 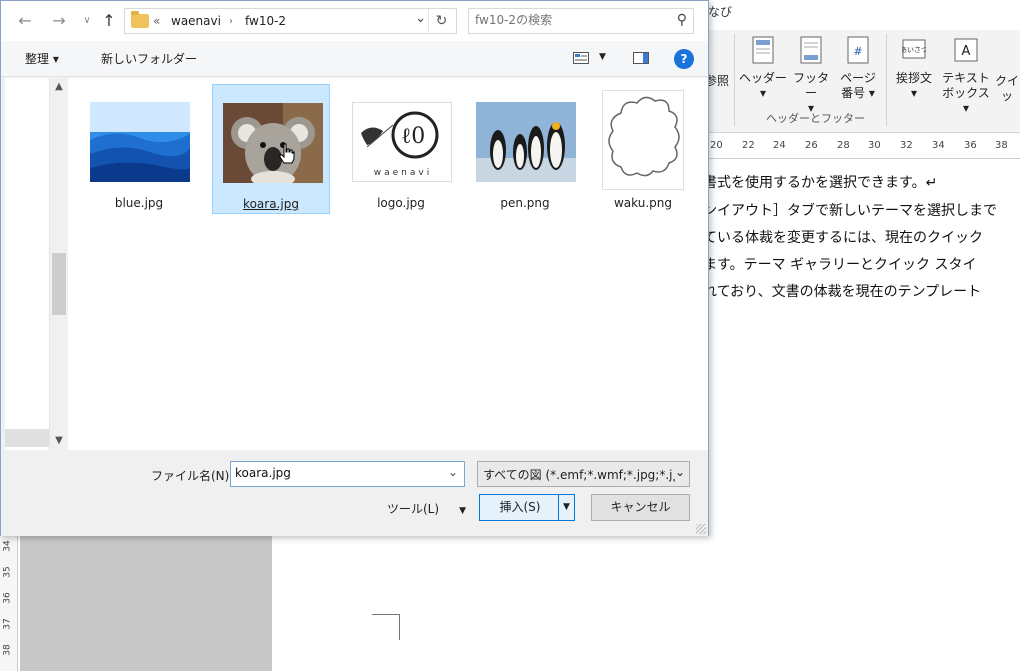 I want to click on view-options-icon, so click(x=581, y=58).